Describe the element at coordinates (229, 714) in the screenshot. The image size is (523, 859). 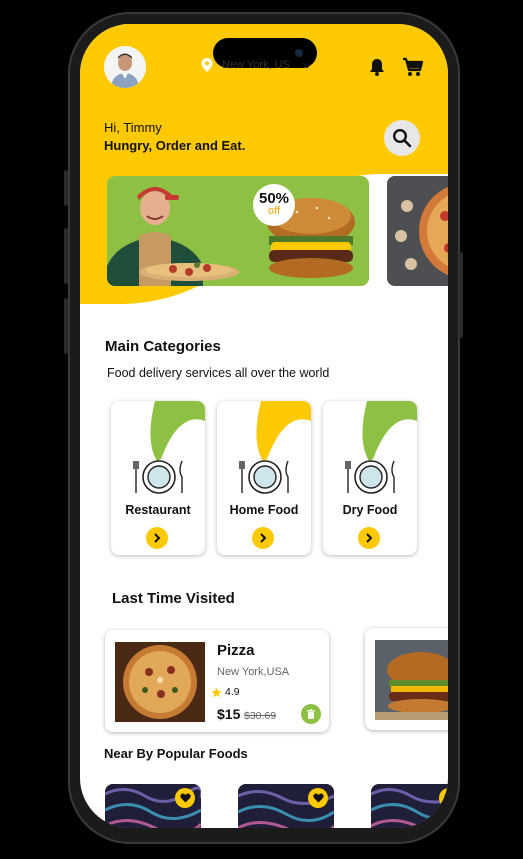
I see `visited-item-price: $15` at that location.